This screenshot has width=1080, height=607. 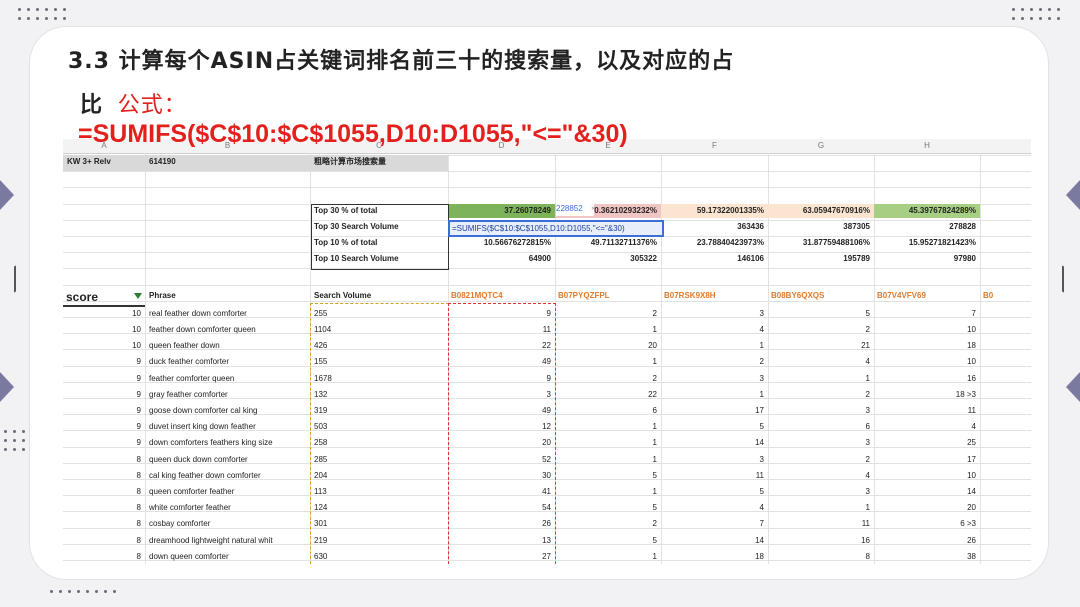 What do you see at coordinates (229, 476) in the screenshot?
I see `phrase-cell: cal king feather down comforter` at bounding box center [229, 476].